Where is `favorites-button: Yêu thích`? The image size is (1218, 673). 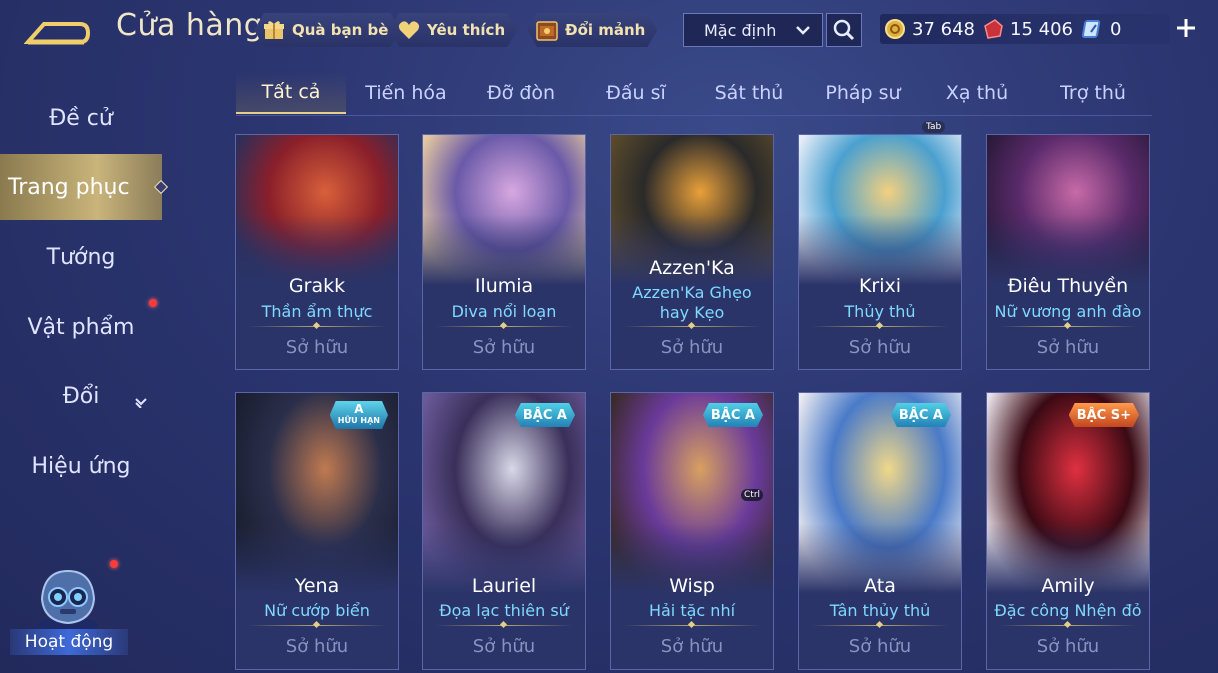
favorites-button: Yêu thích is located at coordinates (453, 30).